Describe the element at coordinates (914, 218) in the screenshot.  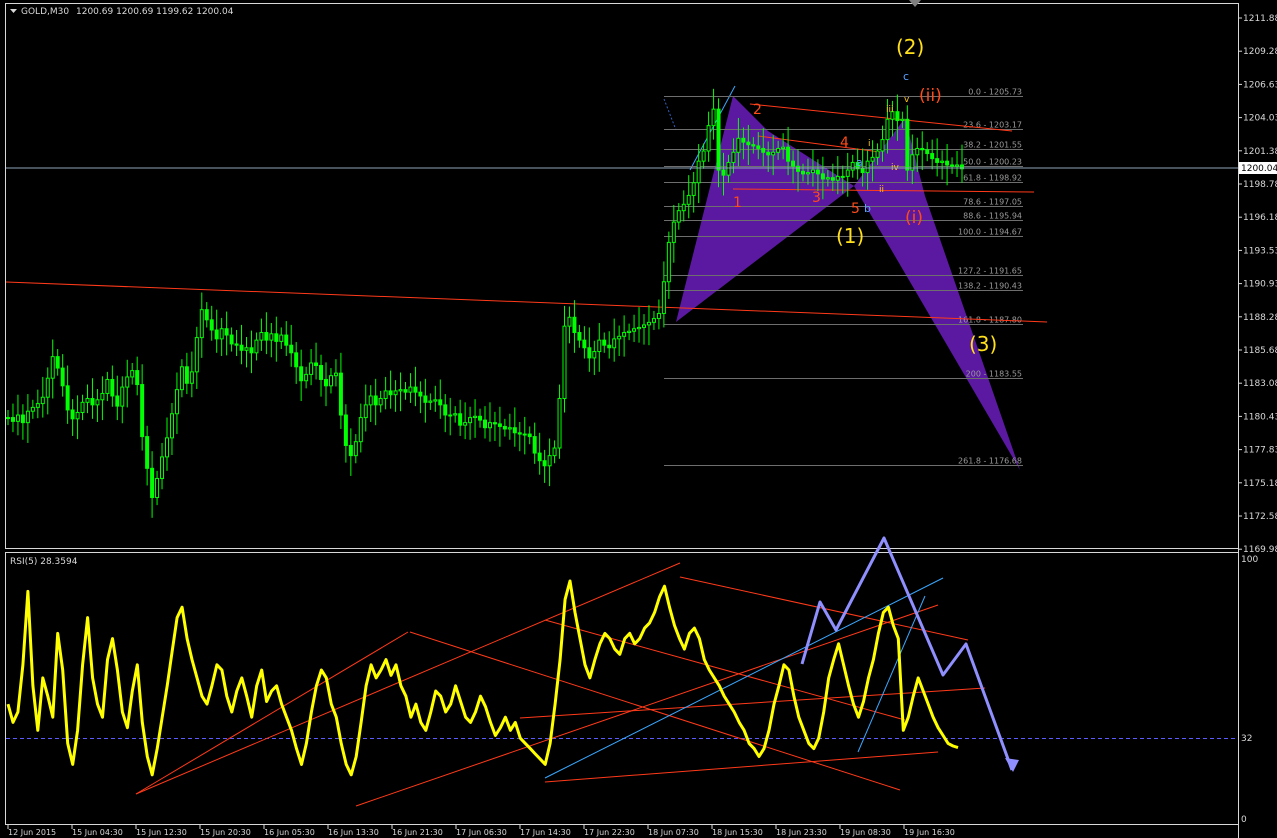
I see `roman-wave-label: (i)` at that location.